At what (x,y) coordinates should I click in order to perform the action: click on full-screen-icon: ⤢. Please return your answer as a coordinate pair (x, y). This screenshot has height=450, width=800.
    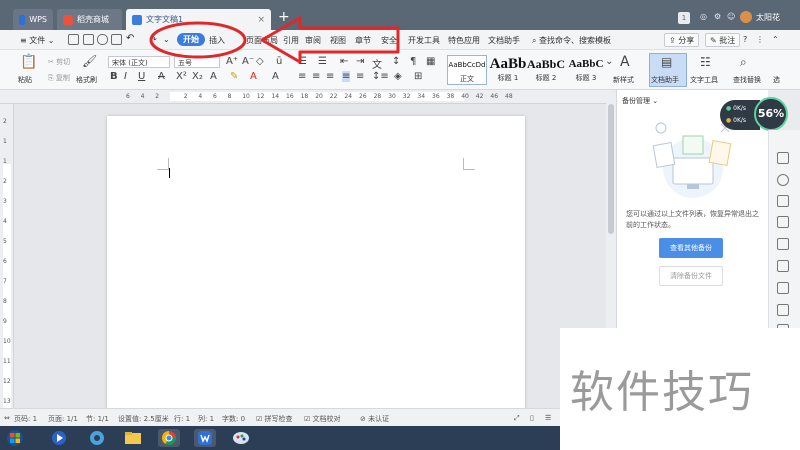
    Looking at the image, I should click on (517, 418).